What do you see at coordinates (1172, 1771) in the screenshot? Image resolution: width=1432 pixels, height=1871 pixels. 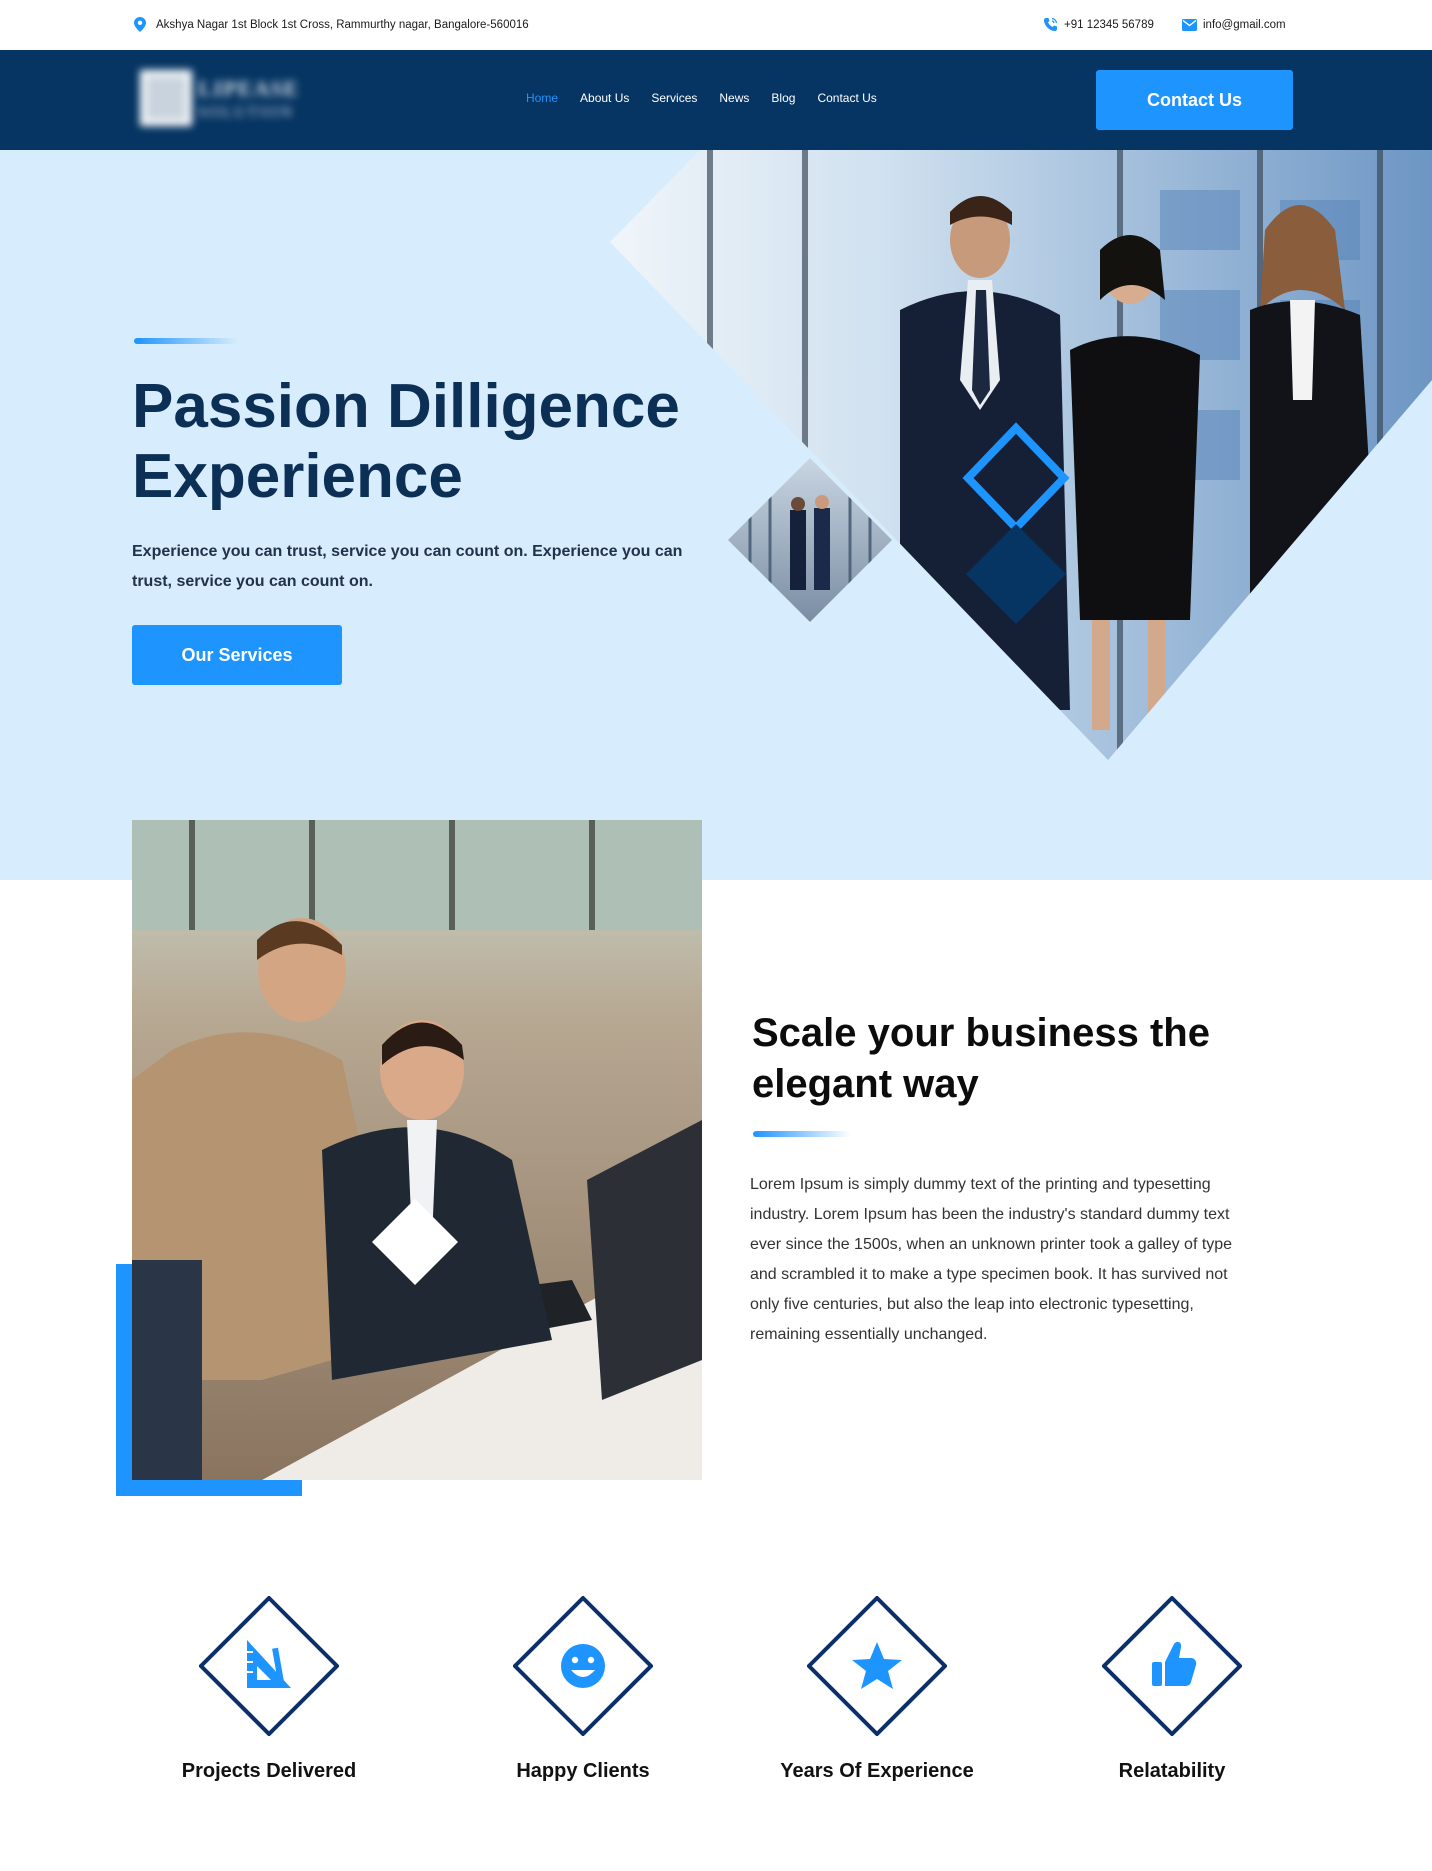 I see `feature-label: Relatability` at bounding box center [1172, 1771].